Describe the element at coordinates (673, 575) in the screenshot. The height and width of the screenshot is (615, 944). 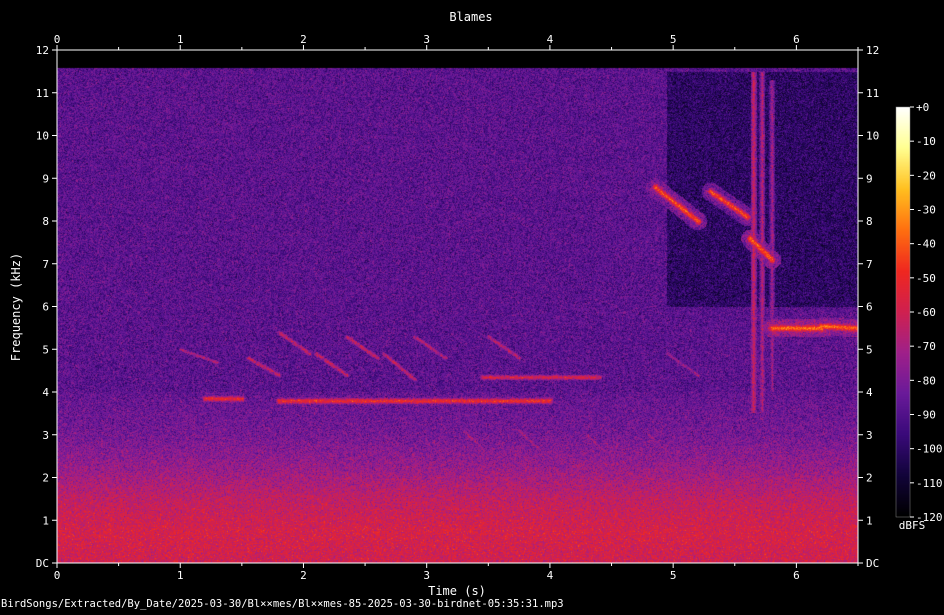
I see `x-tick-label: 5` at that location.